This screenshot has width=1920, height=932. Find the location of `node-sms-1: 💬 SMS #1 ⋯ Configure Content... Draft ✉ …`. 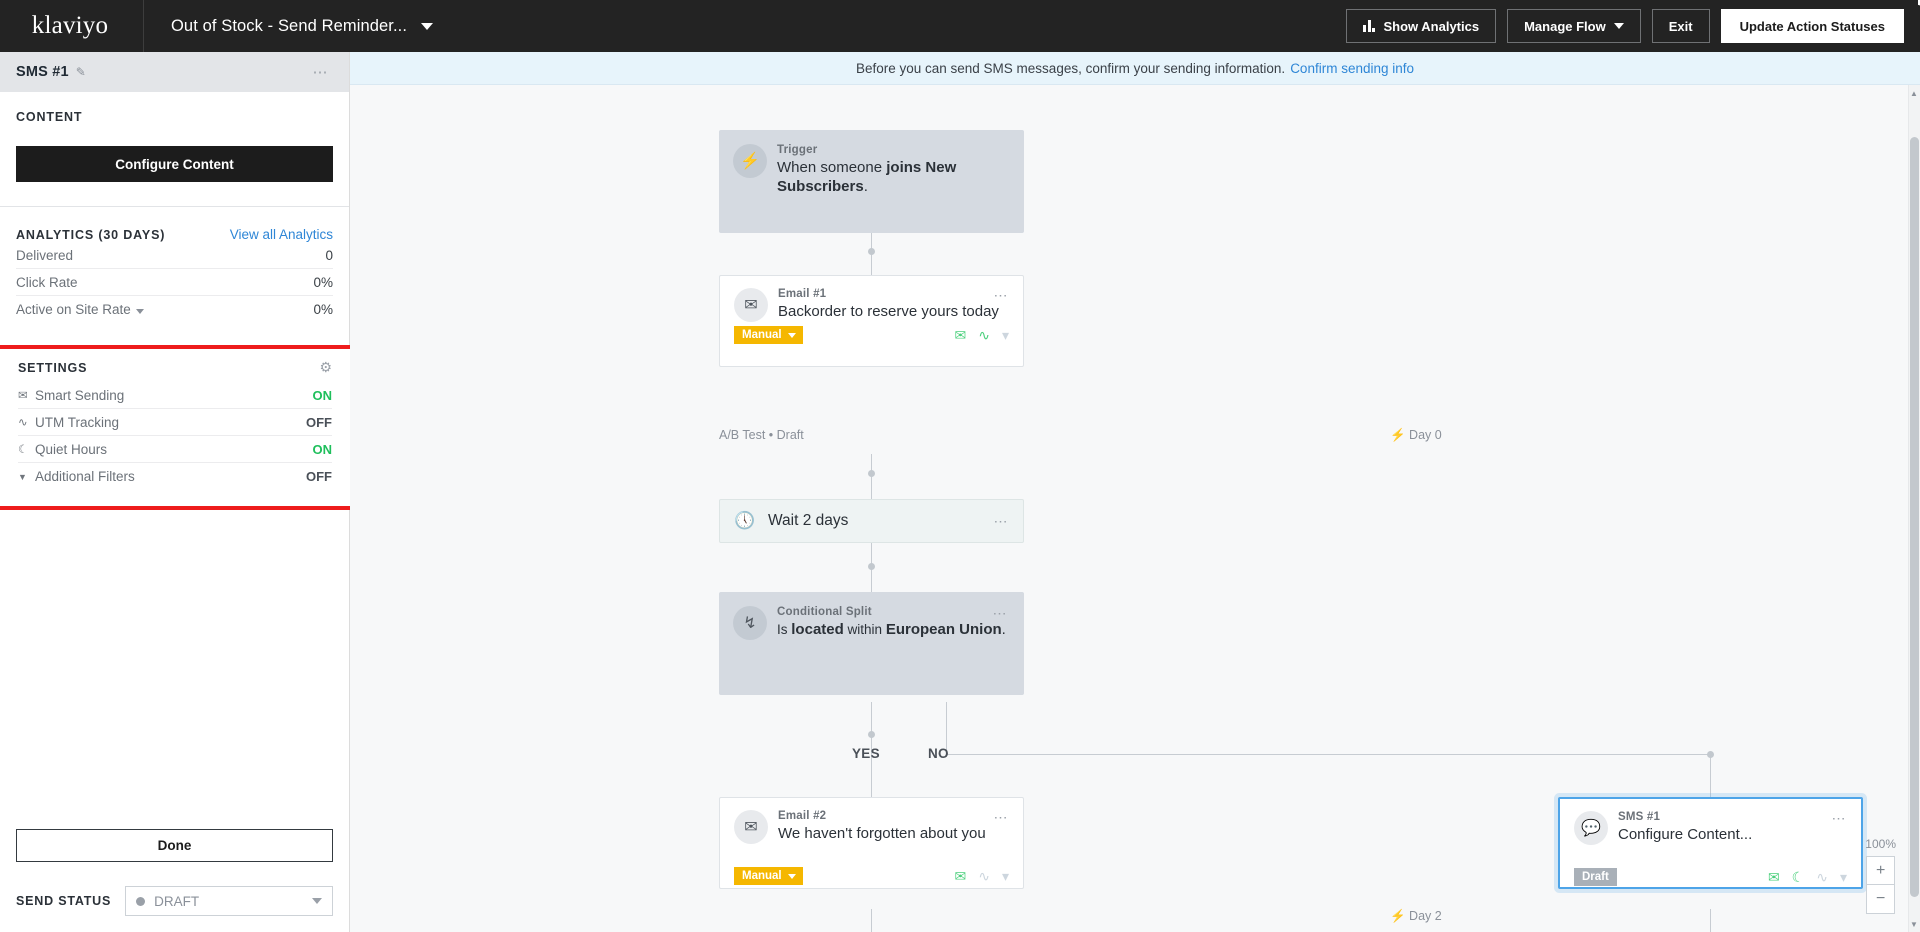

node-sms-1: 💬 SMS #1 ⋯ Configure Content... Draft ✉ … is located at coordinates (1710, 843).